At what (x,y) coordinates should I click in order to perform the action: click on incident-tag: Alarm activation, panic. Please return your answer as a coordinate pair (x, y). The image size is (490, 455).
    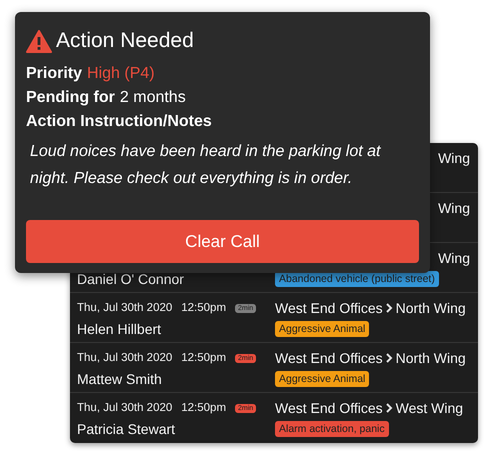
    Looking at the image, I should click on (332, 429).